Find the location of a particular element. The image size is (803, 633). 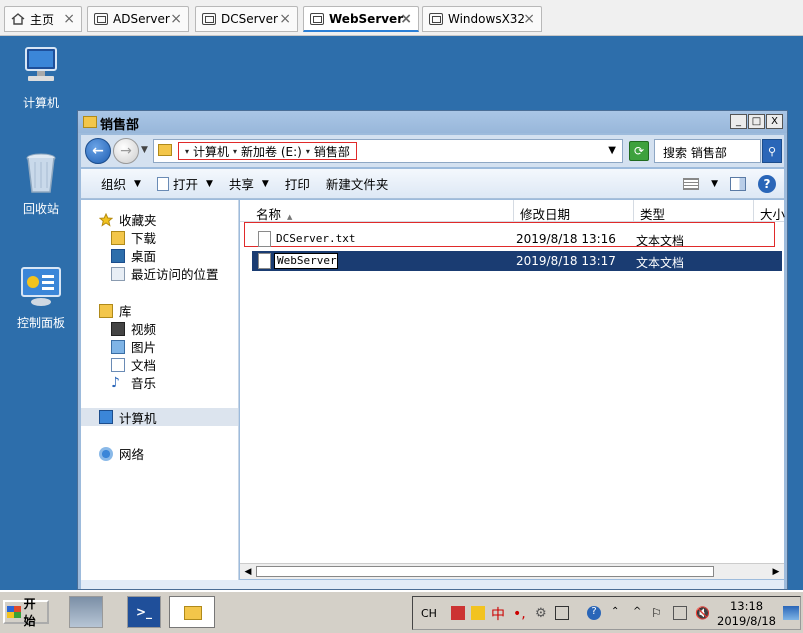

volume-muted-icon: 🔇 is located at coordinates (702, 613).